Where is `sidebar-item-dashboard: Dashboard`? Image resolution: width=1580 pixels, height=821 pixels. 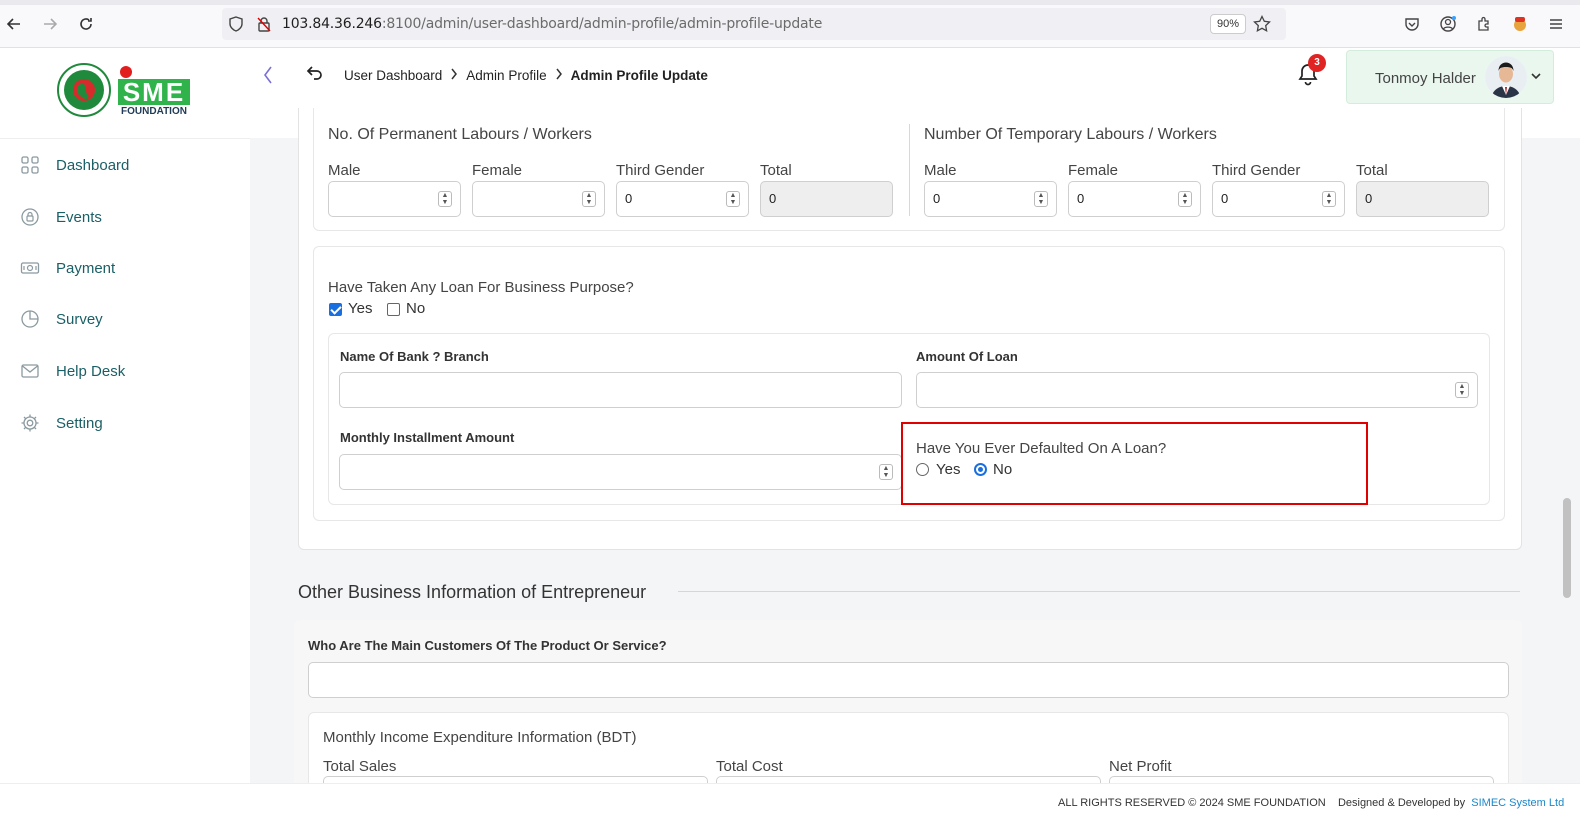 sidebar-item-dashboard: Dashboard is located at coordinates (74, 165).